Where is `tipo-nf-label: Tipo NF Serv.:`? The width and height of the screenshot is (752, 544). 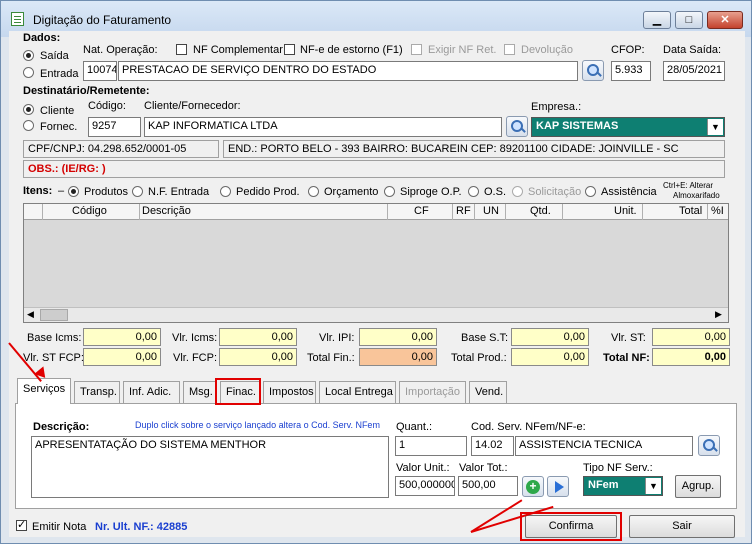 tipo-nf-label: Tipo NF Serv.: is located at coordinates (618, 468).